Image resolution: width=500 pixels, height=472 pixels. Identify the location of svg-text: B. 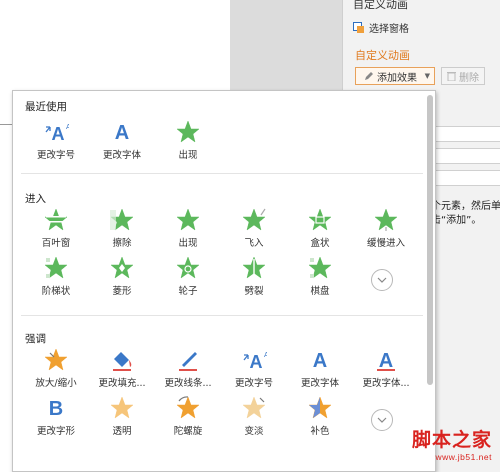
(56, 409).